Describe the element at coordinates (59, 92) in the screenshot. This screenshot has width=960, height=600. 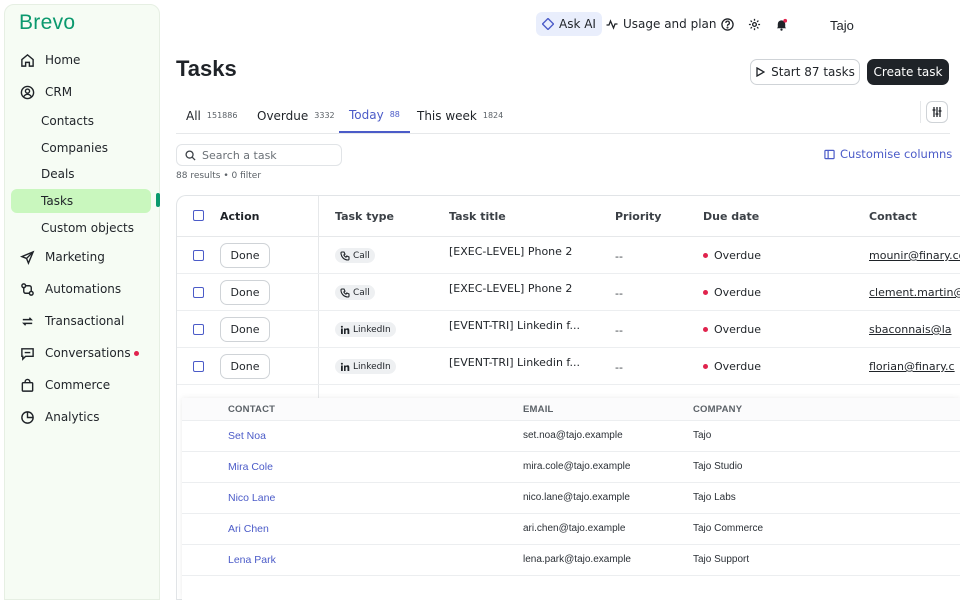
I see `sidebar-item-label: CRM` at that location.